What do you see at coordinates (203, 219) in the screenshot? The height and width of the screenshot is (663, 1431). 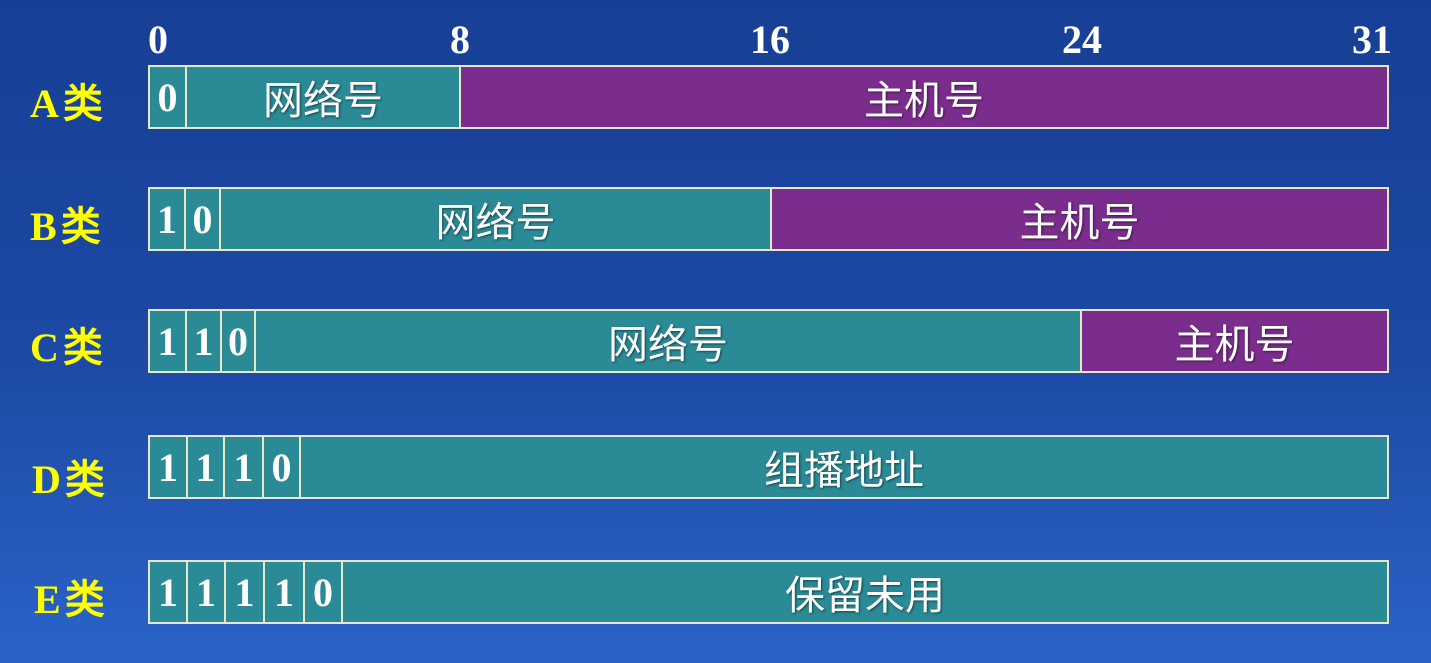 I see `class-b-bit-1: 0` at bounding box center [203, 219].